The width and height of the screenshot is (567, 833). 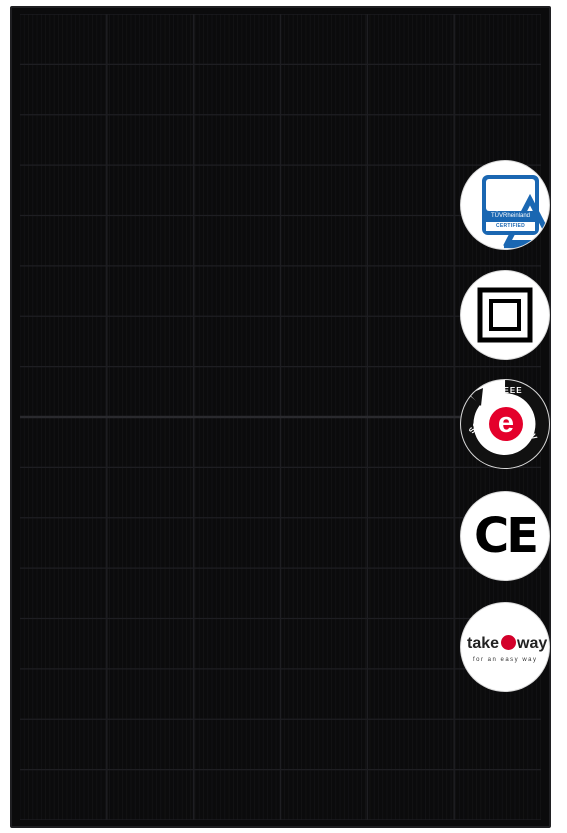 I want to click on weee-text: WEEE, so click(x=509, y=390).